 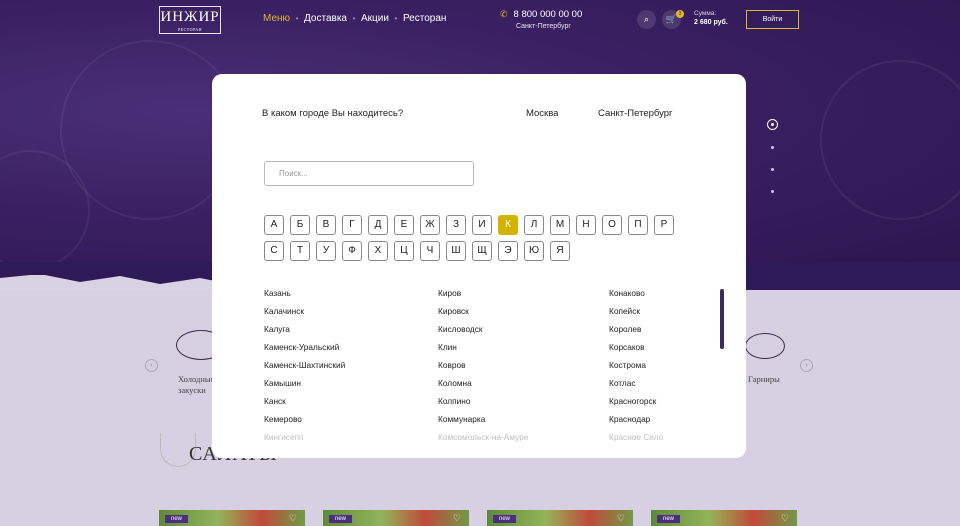 I want to click on city-item: Казань, so click(x=344, y=296).